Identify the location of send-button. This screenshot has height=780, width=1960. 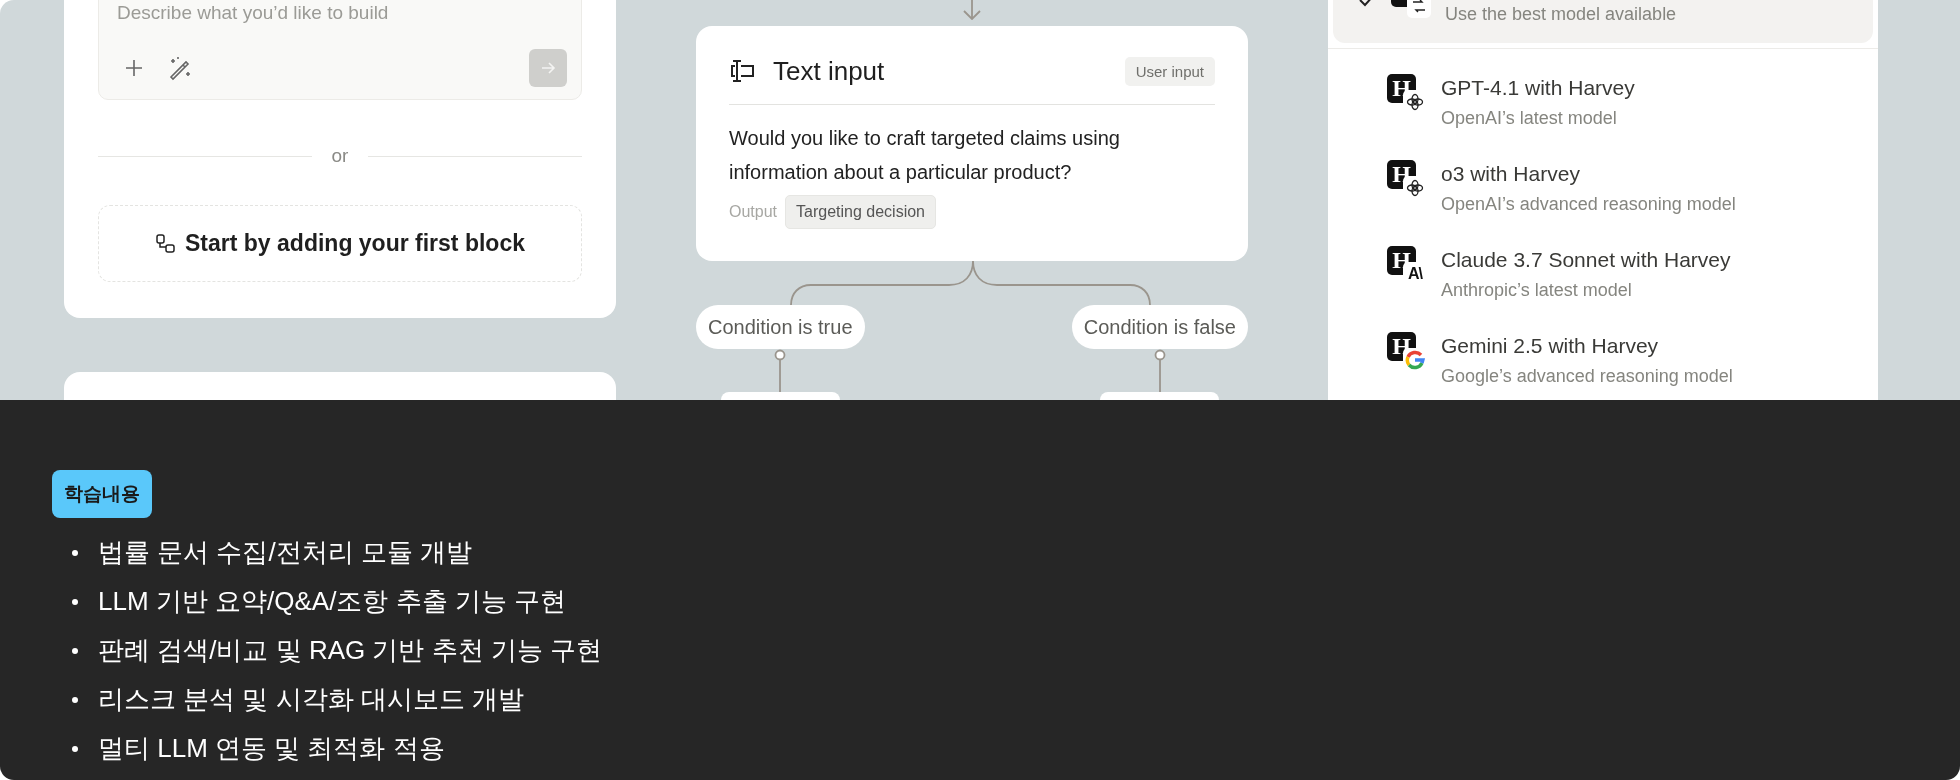
(548, 68).